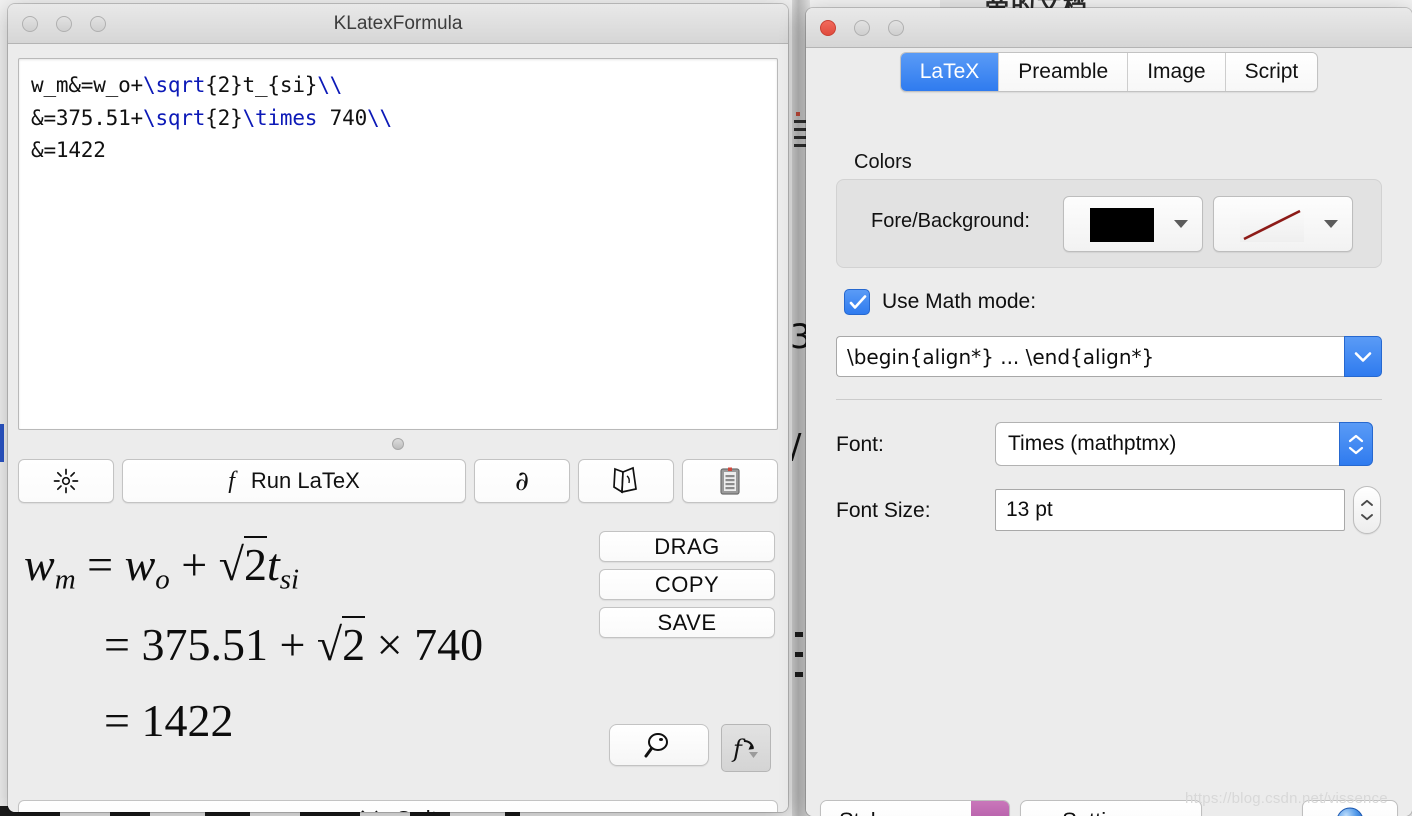 The height and width of the screenshot is (816, 1412). I want to click on drag-button: DRAG, so click(687, 546).